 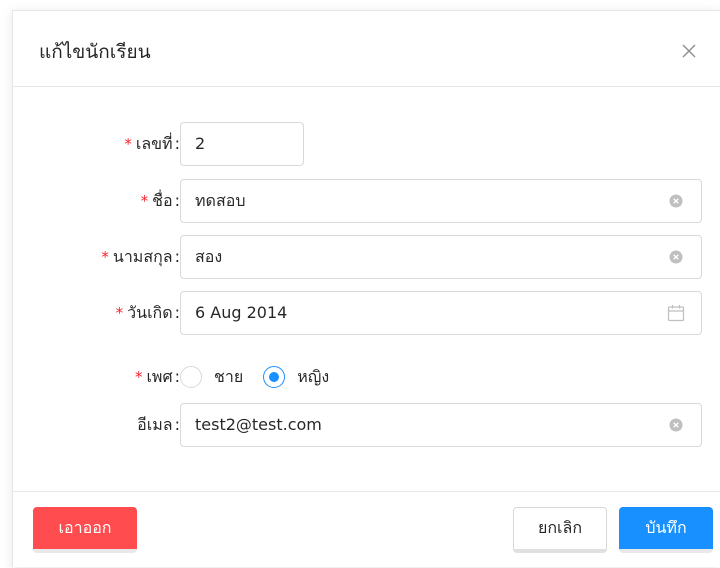 What do you see at coordinates (666, 530) in the screenshot?
I see `save-button: บันทึก` at bounding box center [666, 530].